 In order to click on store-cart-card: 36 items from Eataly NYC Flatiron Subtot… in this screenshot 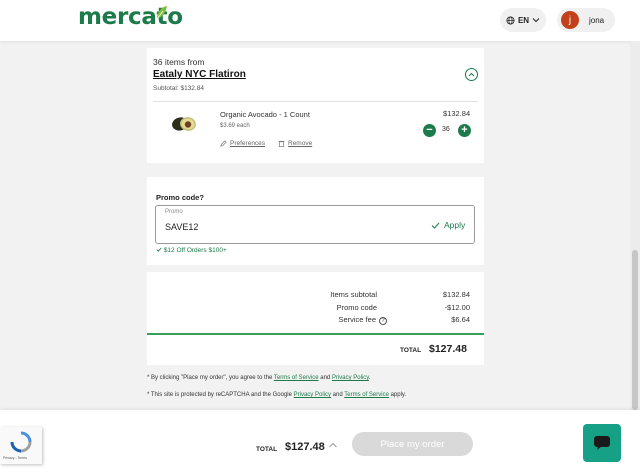, I will do `click(315, 105)`.